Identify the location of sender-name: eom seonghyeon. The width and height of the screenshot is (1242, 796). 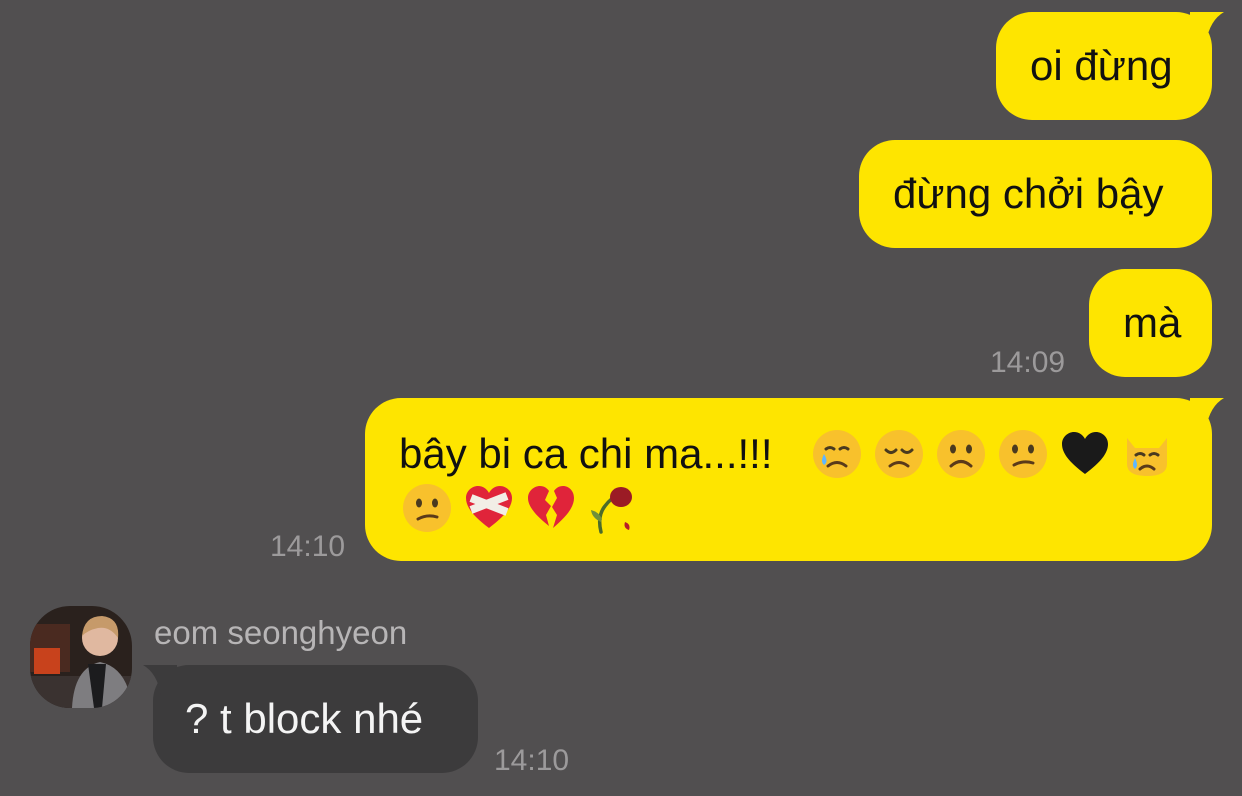
(281, 632).